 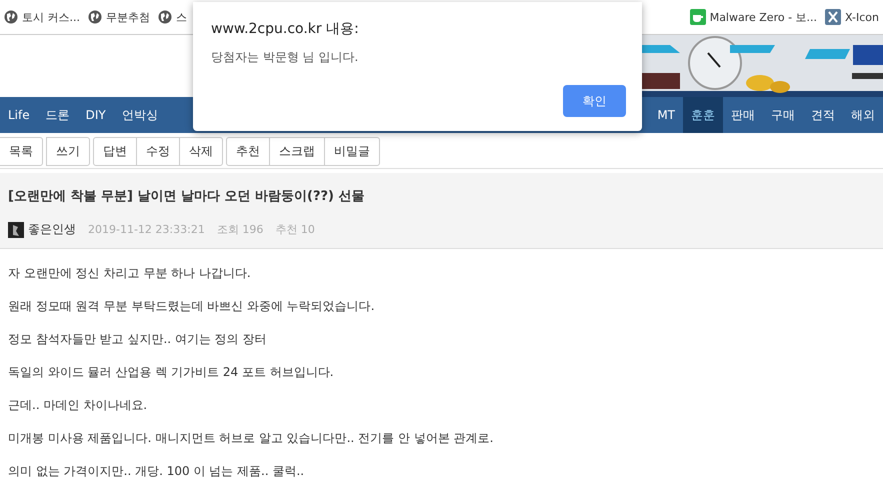 I want to click on toolbar-button: 목록, so click(x=21, y=151).